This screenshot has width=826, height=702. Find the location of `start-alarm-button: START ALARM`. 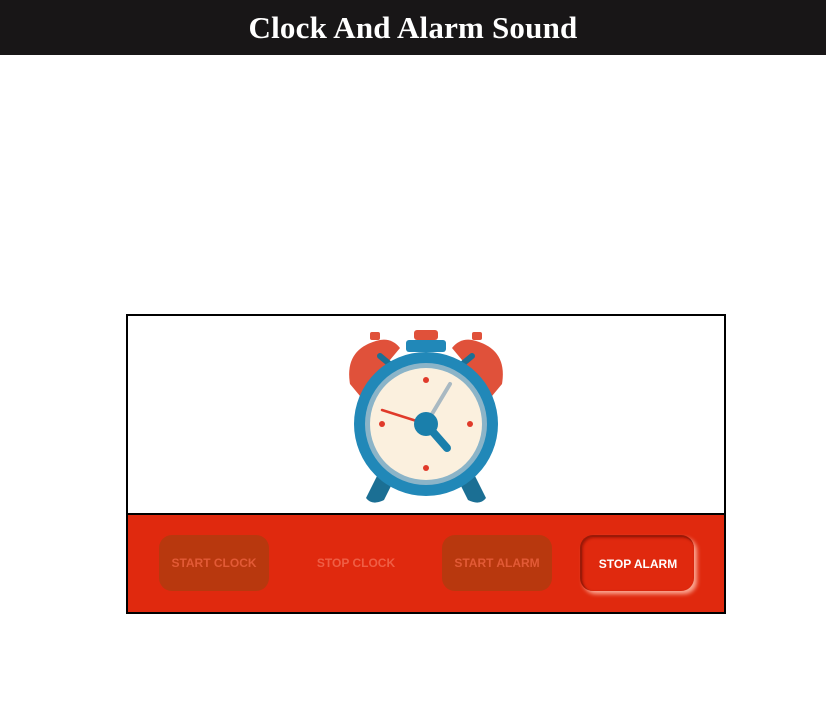

start-alarm-button: START ALARM is located at coordinates (497, 563).